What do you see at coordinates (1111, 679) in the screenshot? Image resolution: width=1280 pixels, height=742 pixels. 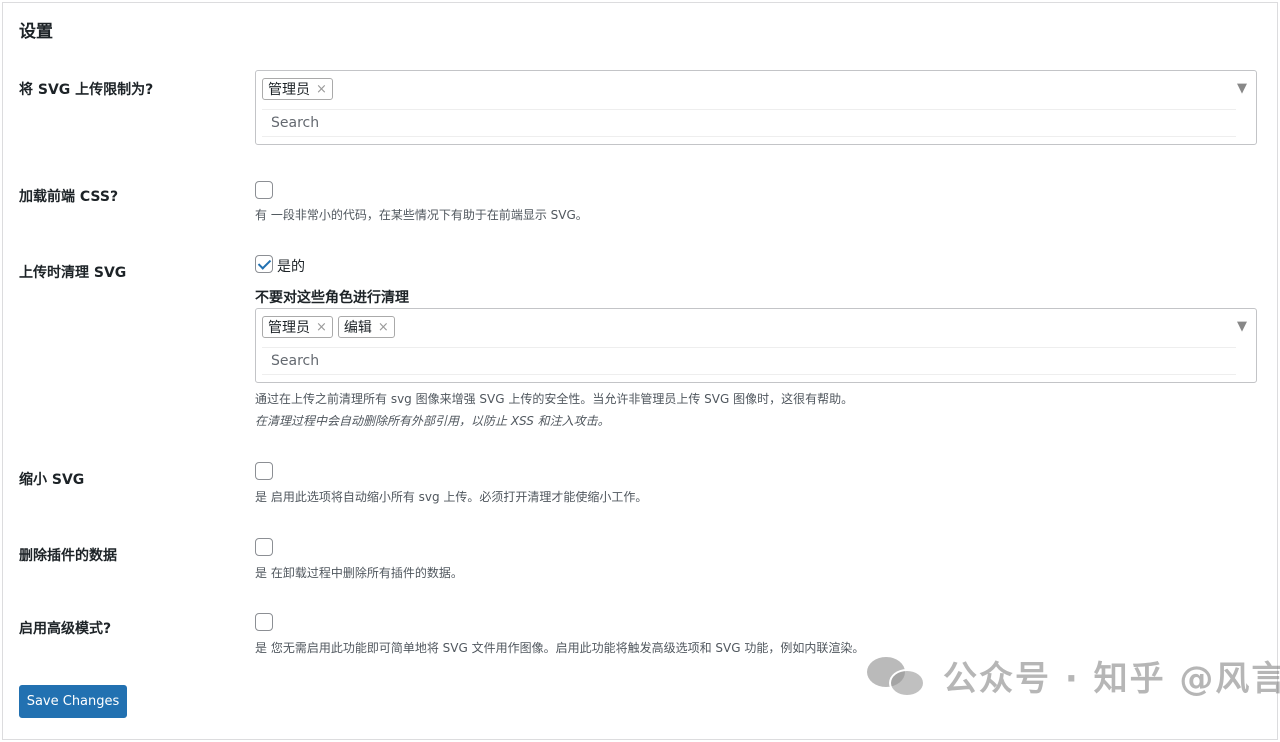 I see `watermark-text: 公众号 · 知乎 @风言` at bounding box center [1111, 679].